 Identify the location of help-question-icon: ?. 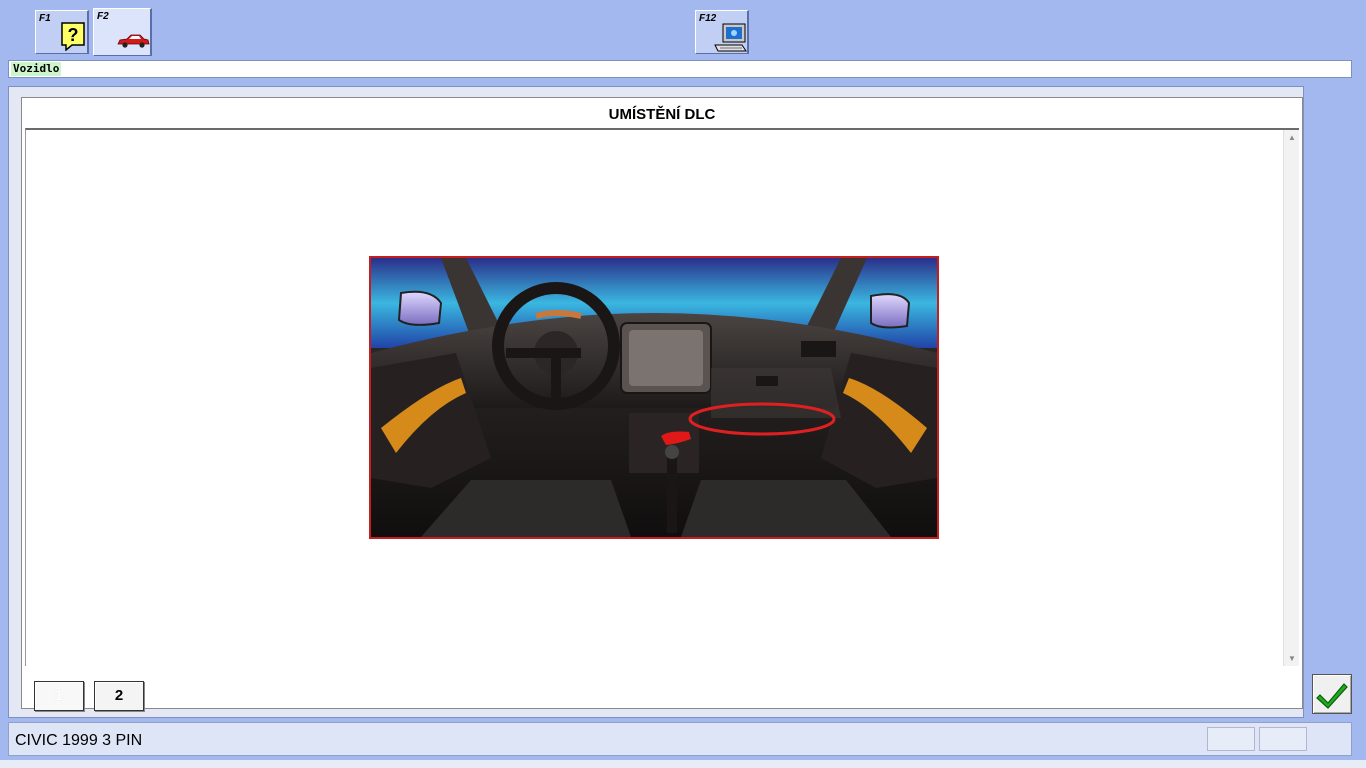
(73, 36).